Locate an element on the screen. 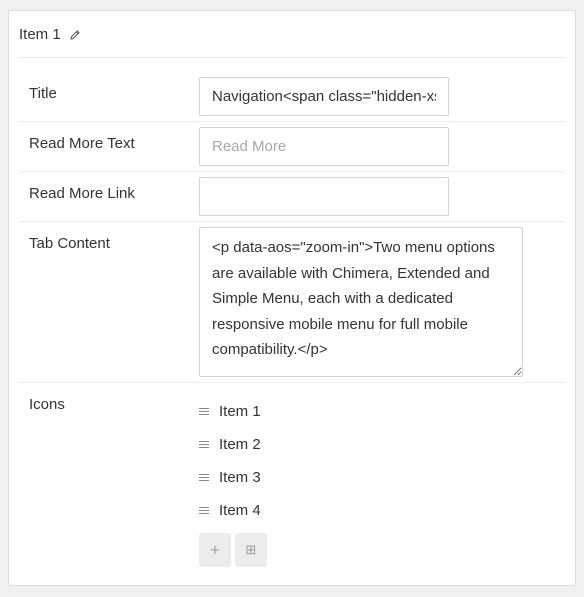 This screenshot has width=584, height=597. list-item-label: Item 2 is located at coordinates (240, 444).